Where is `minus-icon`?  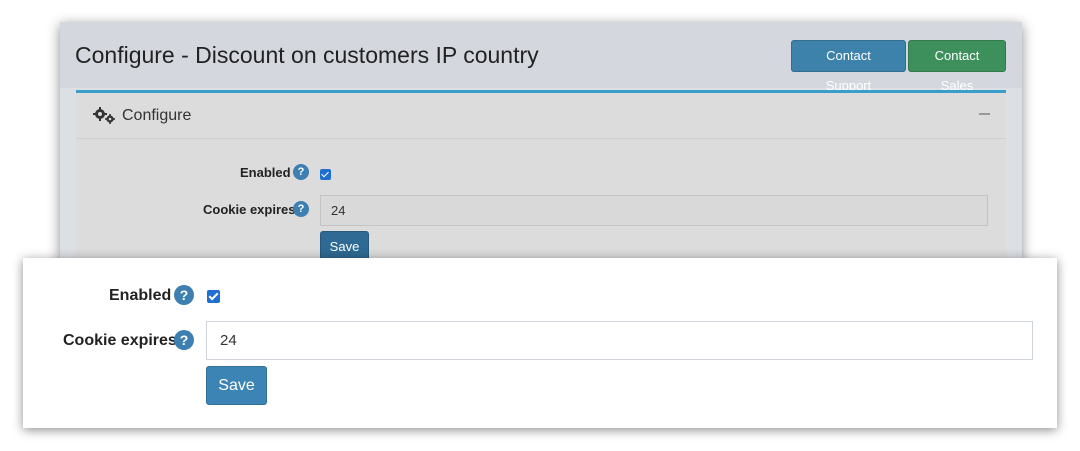
minus-icon is located at coordinates (984, 114).